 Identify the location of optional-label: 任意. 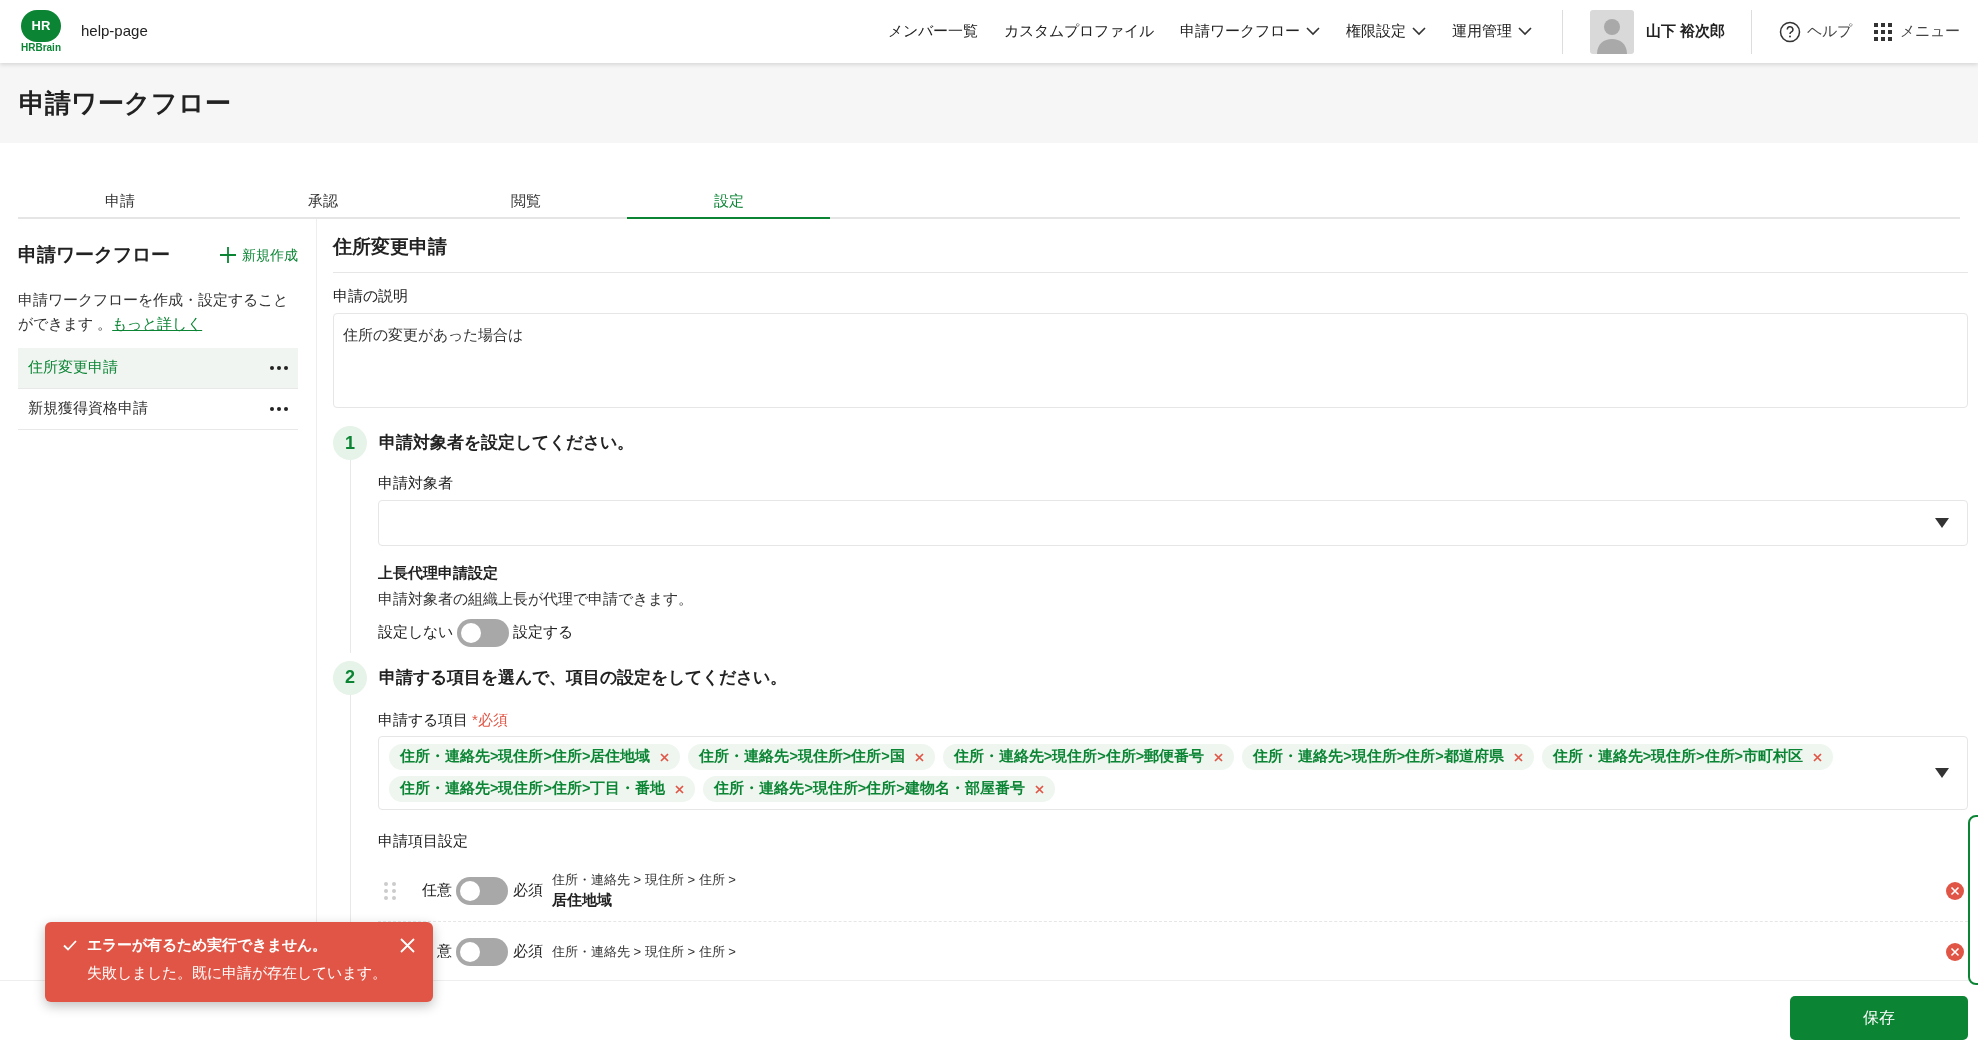
(437, 890).